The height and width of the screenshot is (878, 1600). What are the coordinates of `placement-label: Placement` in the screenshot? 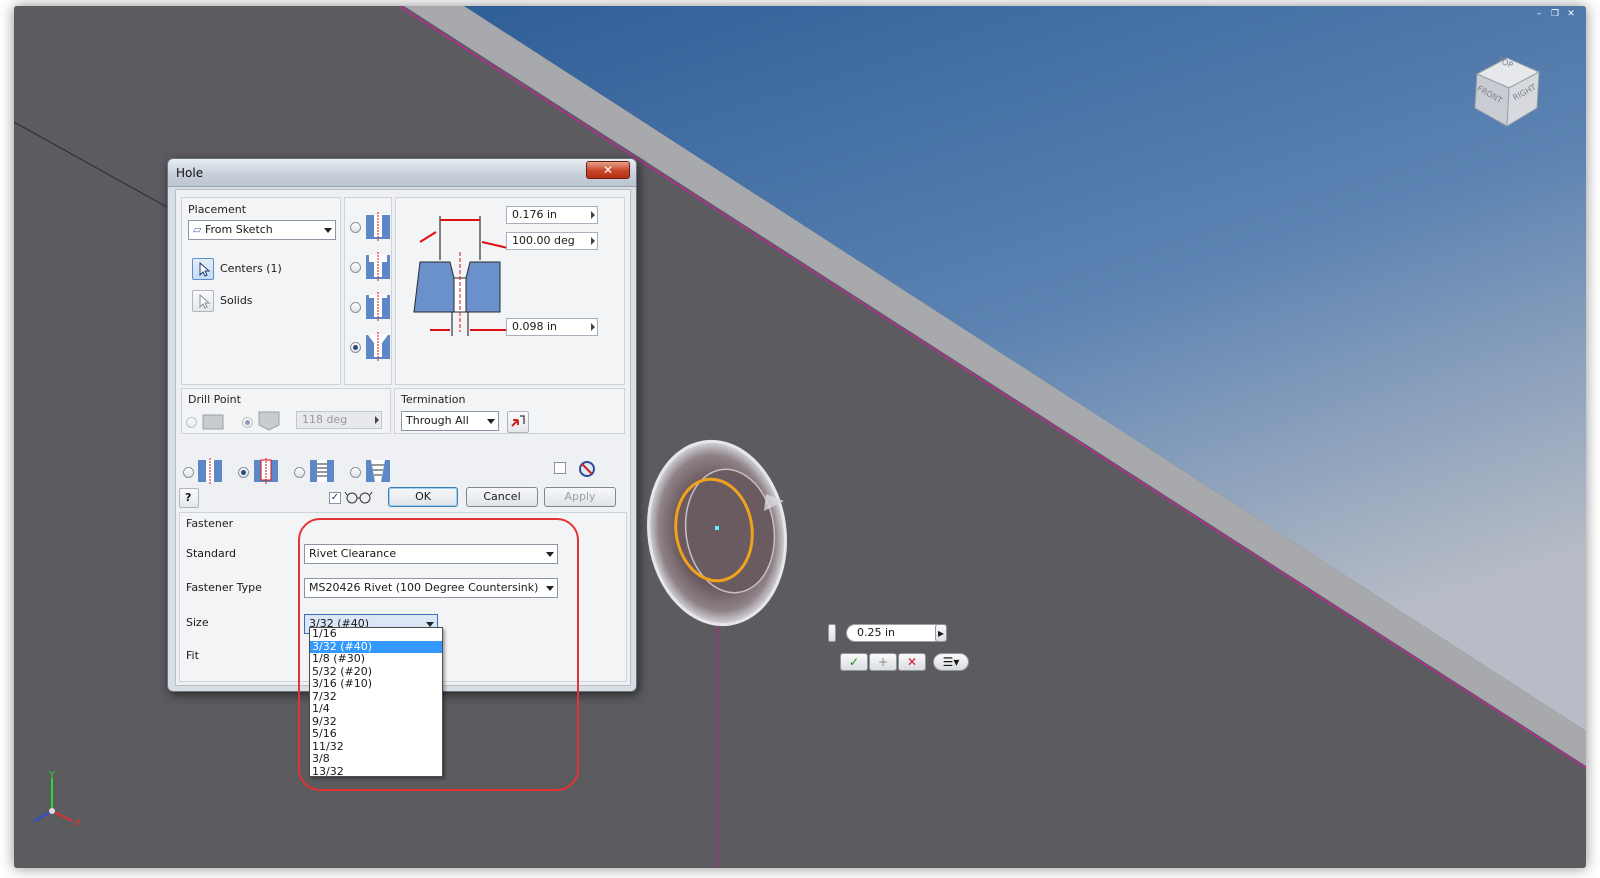 It's located at (217, 209).